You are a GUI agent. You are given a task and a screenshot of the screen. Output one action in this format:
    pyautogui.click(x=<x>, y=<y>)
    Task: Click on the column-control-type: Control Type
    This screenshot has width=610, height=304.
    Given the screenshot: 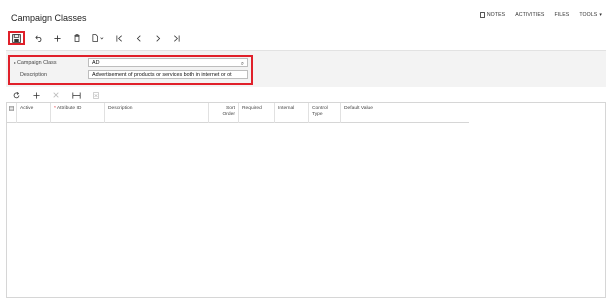 What is the action you would take?
    pyautogui.click(x=325, y=113)
    